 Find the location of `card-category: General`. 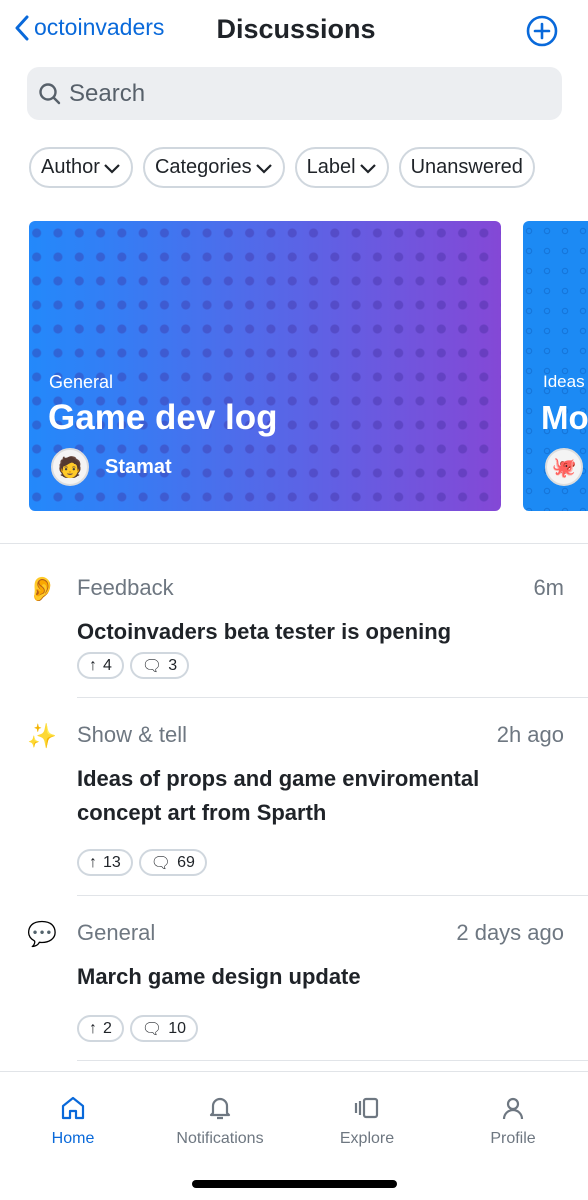

card-category: General is located at coordinates (81, 382).